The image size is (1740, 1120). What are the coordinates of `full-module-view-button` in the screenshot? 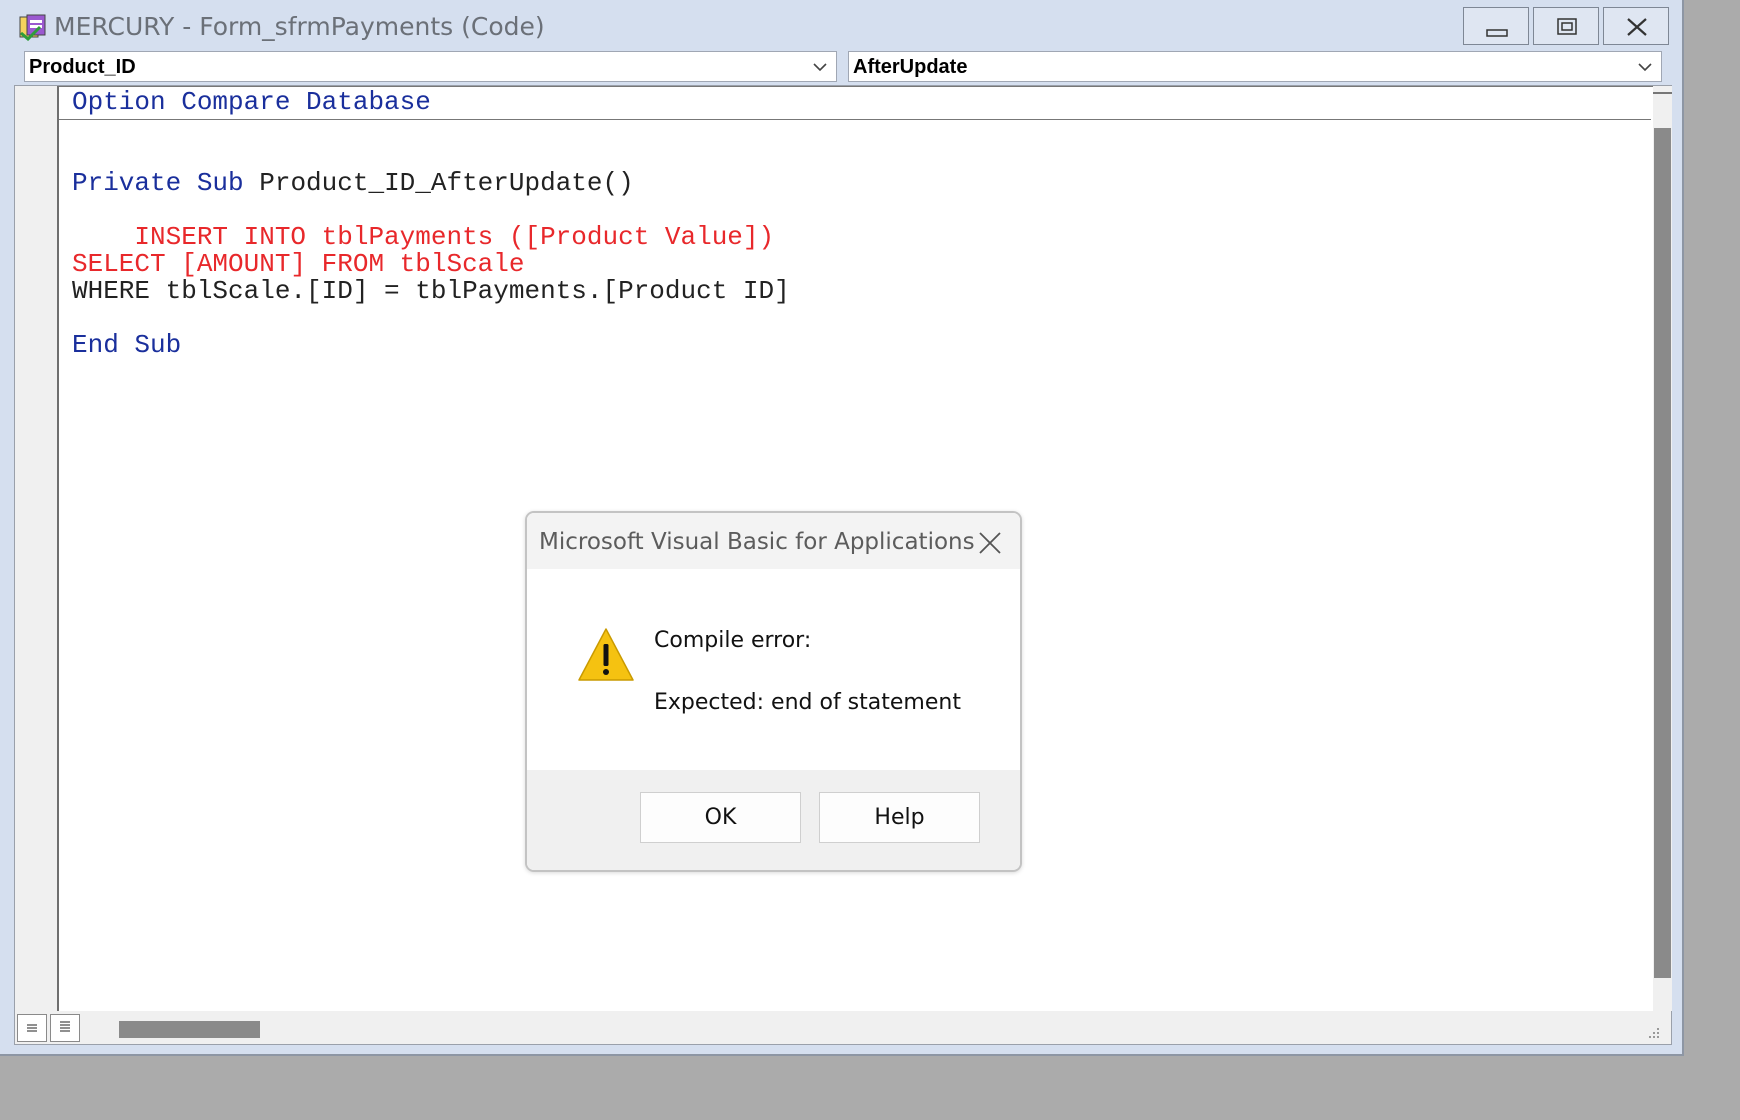 It's located at (65, 1028).